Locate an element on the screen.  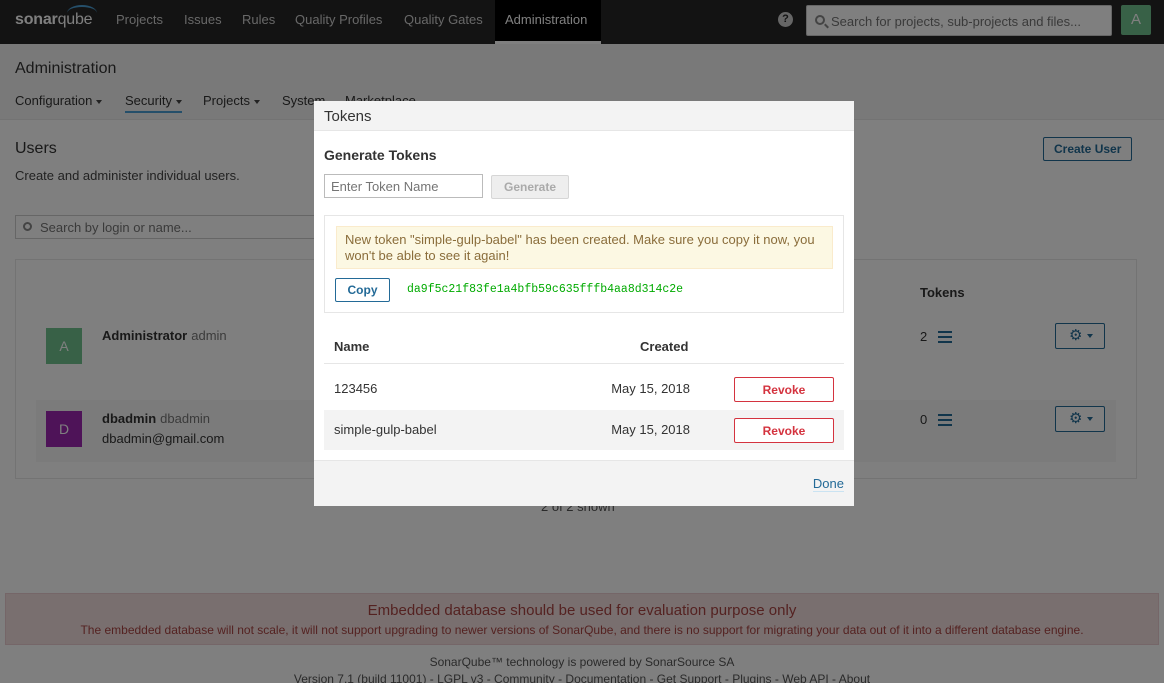
column-header-created: Created is located at coordinates (664, 346).